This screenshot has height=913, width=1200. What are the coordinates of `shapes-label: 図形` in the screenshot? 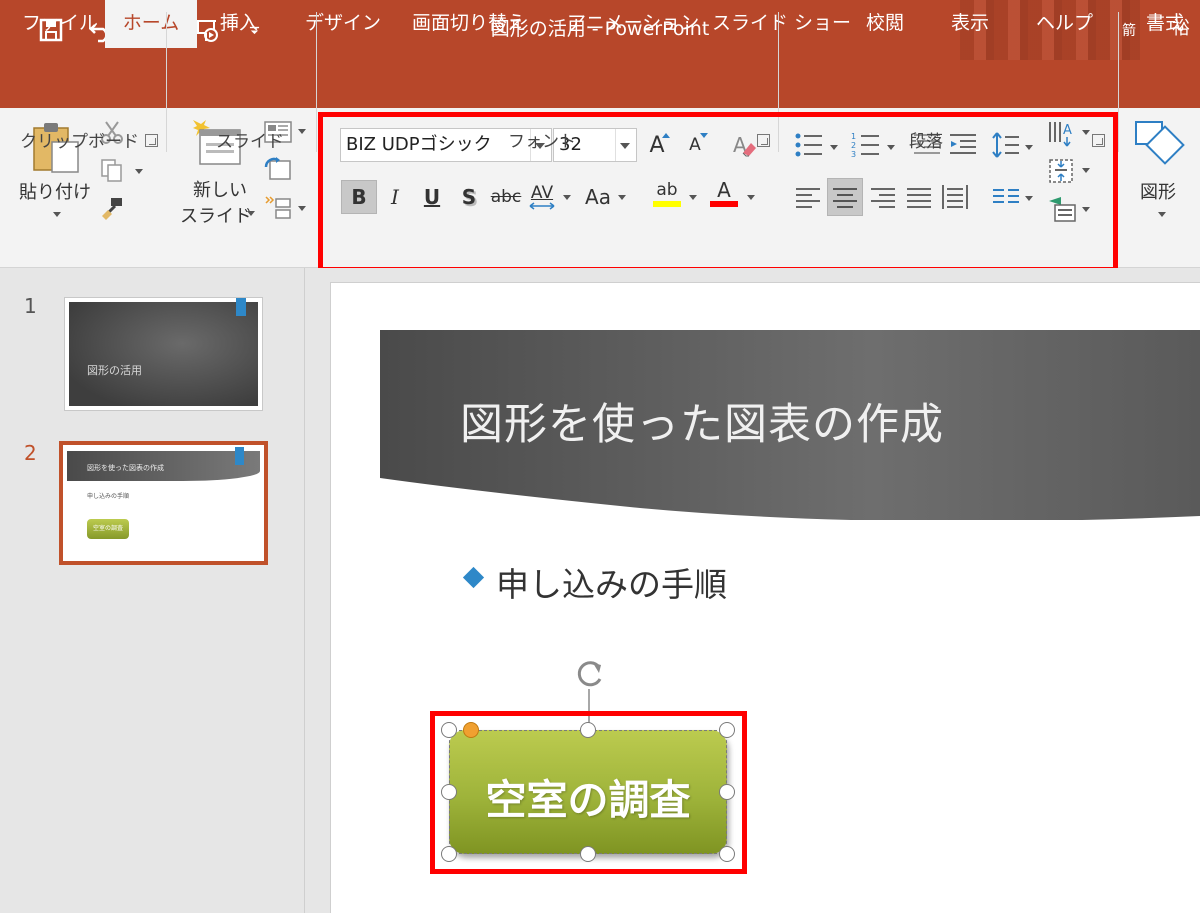 It's located at (1158, 191).